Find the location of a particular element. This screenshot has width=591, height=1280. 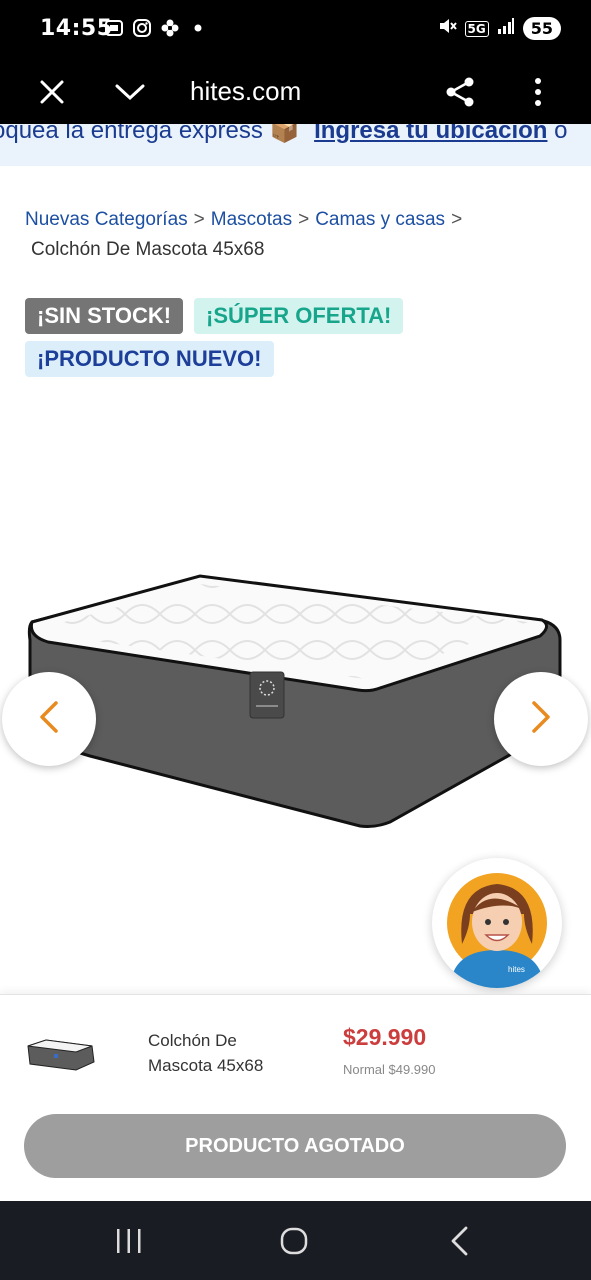

status-right: 5G 55 is located at coordinates (499, 28).